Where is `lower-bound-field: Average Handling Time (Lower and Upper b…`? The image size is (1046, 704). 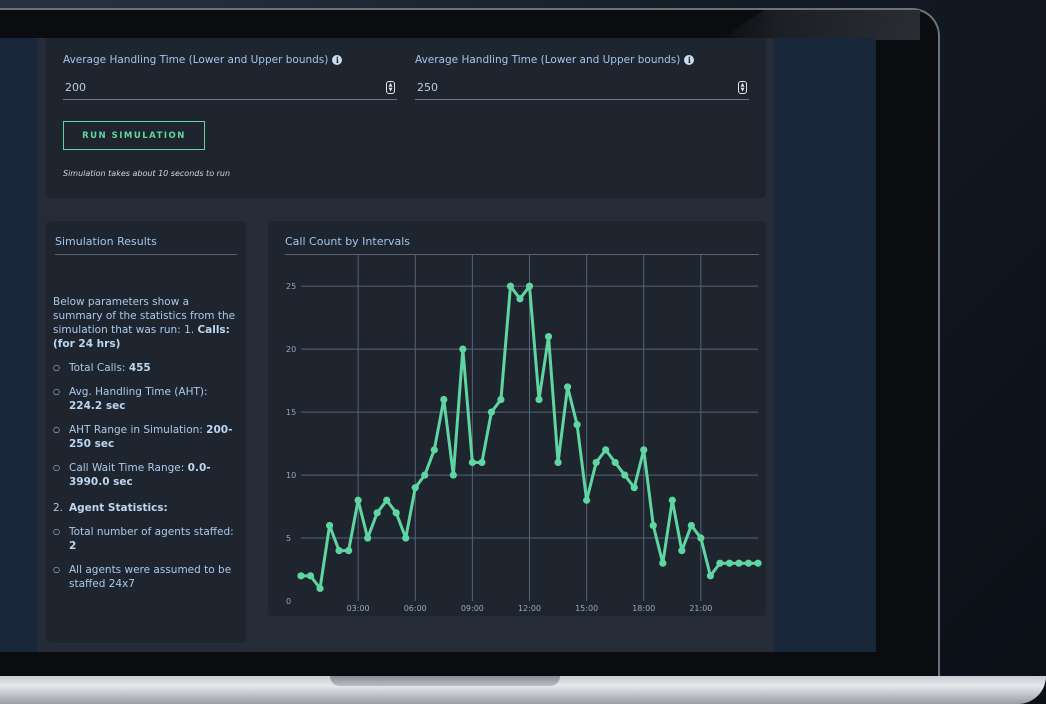
lower-bound-field: Average Handling Time (Lower and Upper b… is located at coordinates (230, 77).